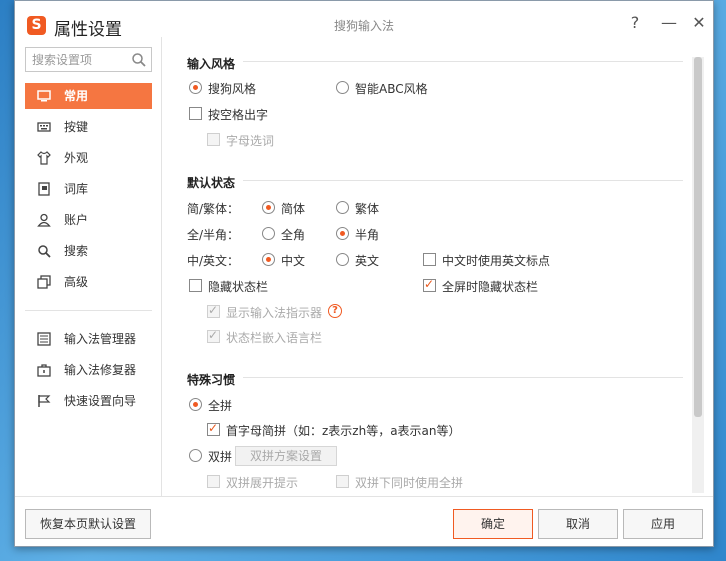 Image resolution: width=726 pixels, height=561 pixels. Describe the element at coordinates (391, 89) in the screenshot. I see `label-abc-style: 智能ABC风格` at that location.